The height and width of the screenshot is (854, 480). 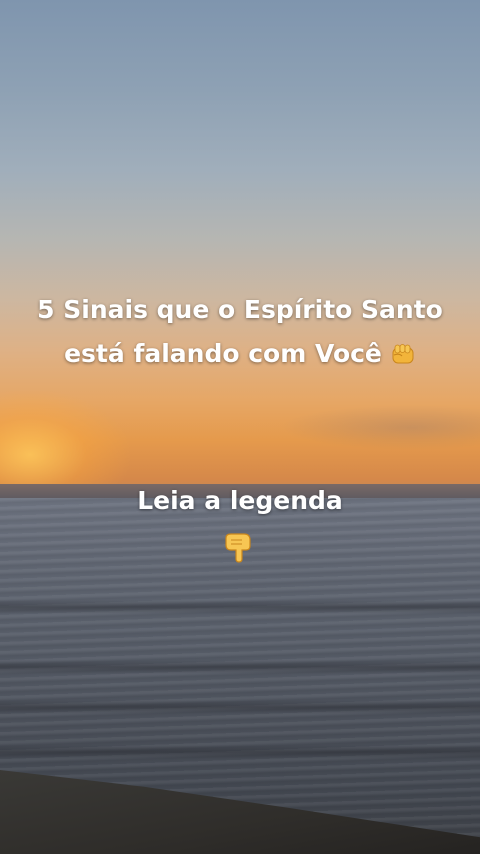 I want to click on title-line-2: está falando com Você, so click(x=240, y=354).